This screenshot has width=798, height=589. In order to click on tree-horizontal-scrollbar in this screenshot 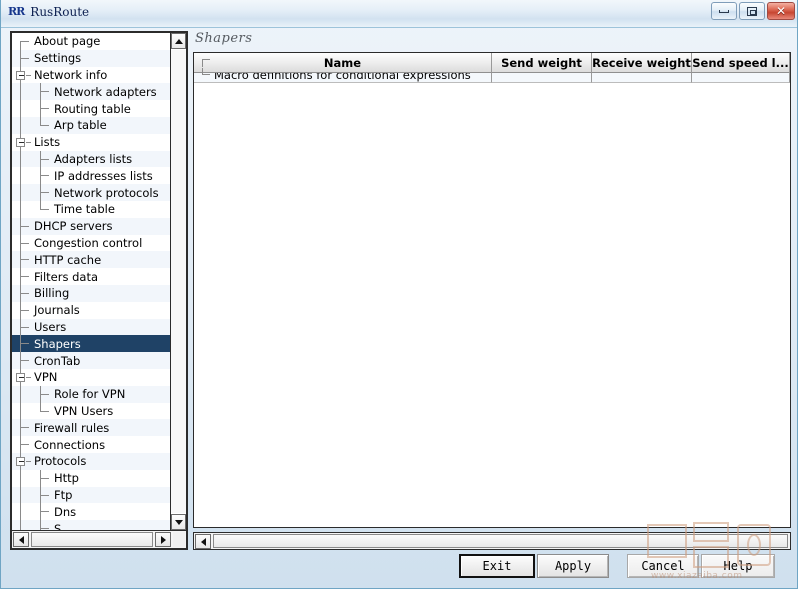, I will do `click(99, 539)`.